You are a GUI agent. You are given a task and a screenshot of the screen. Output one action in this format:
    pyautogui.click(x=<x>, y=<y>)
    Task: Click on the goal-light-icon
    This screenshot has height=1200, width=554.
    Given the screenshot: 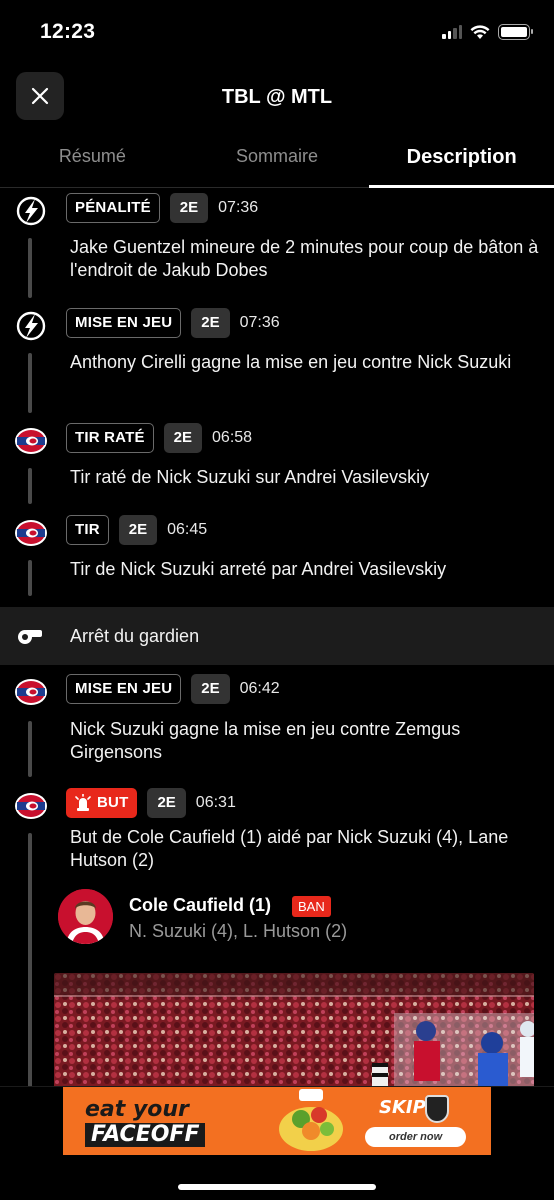 What is the action you would take?
    pyautogui.click(x=83, y=802)
    